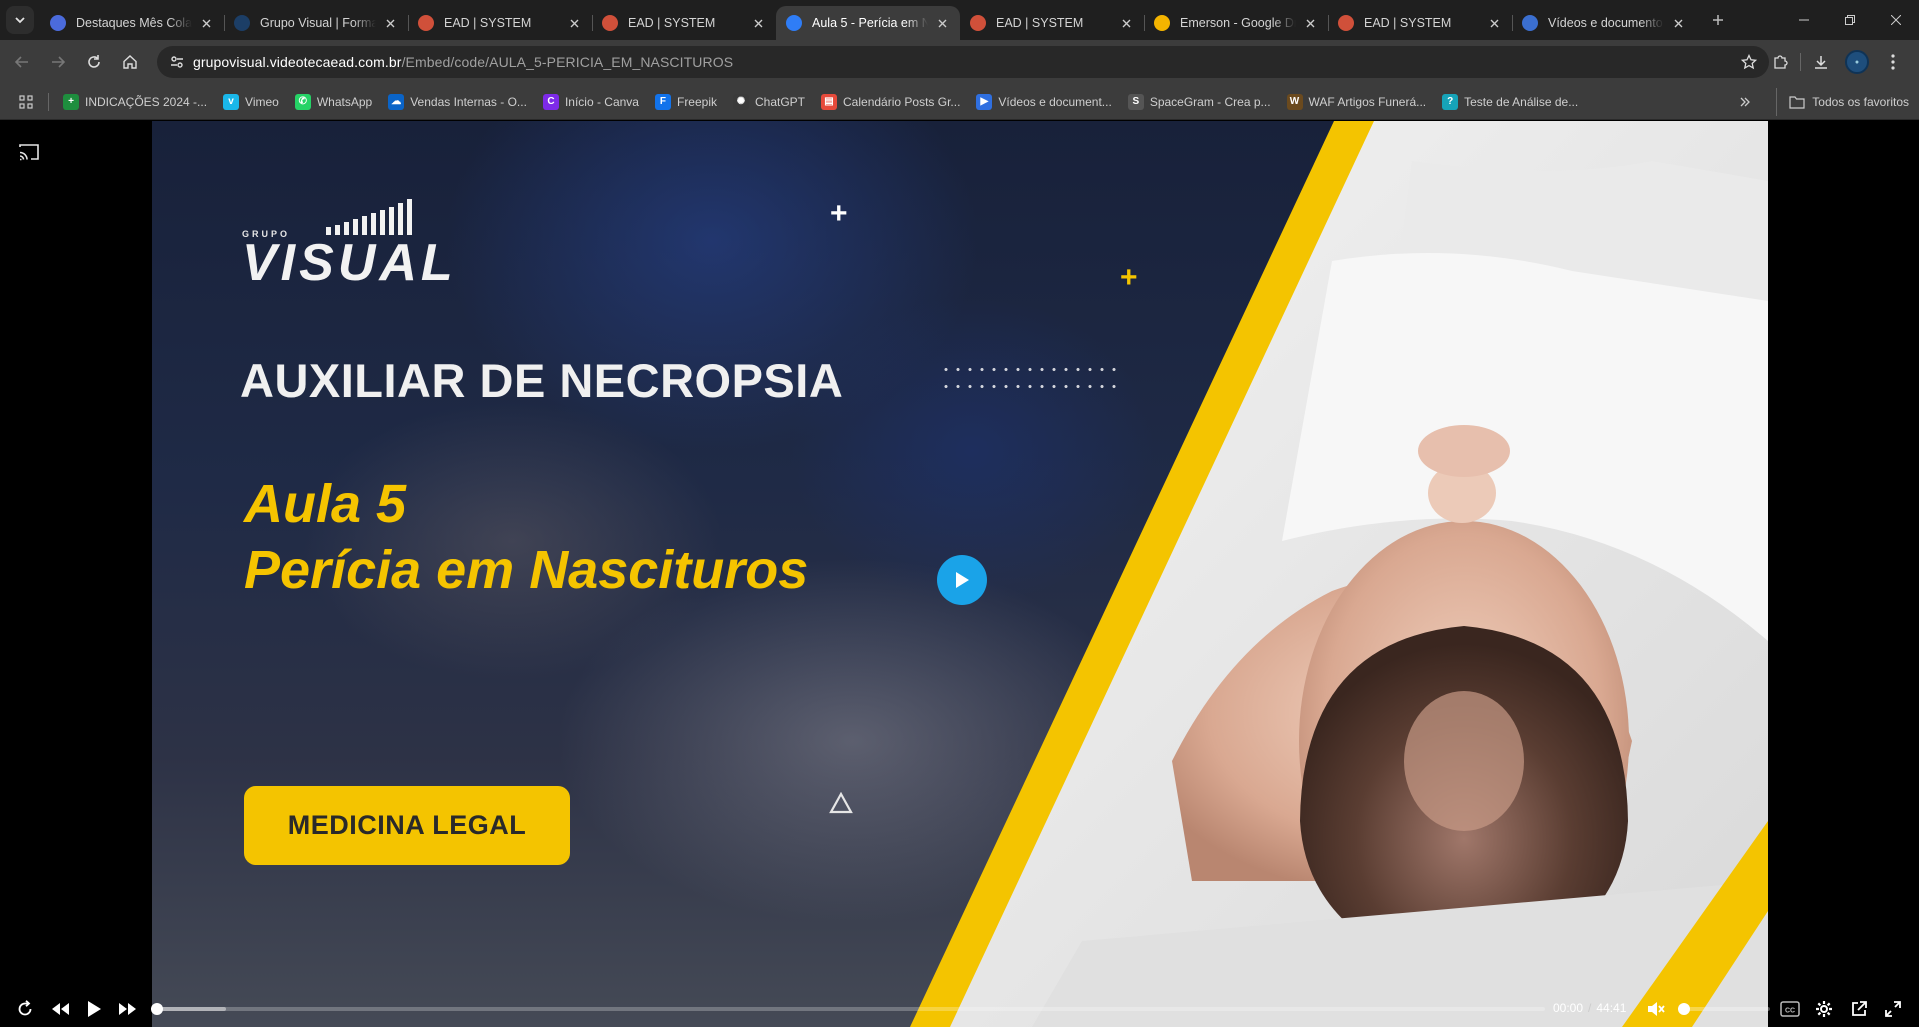  Describe the element at coordinates (1236, 23) in the screenshot. I see `browser-tab: Emerson - Google Dr` at that location.